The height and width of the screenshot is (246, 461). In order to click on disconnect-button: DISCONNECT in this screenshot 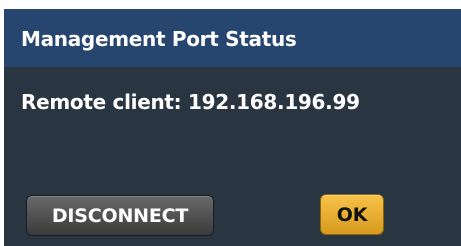, I will do `click(120, 215)`.